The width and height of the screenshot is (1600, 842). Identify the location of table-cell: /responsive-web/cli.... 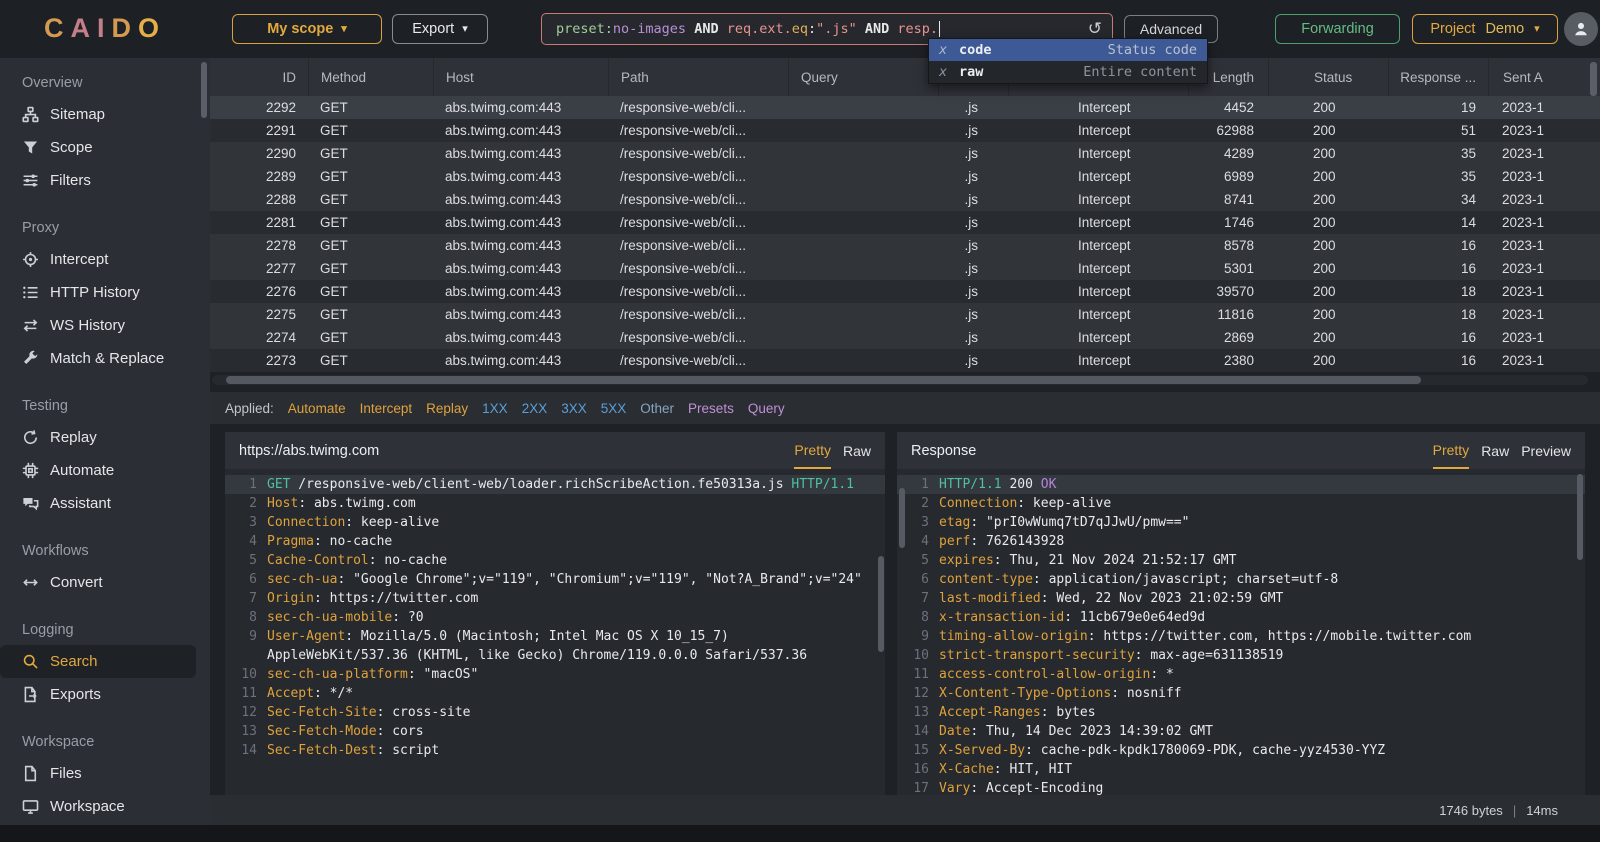
(683, 107).